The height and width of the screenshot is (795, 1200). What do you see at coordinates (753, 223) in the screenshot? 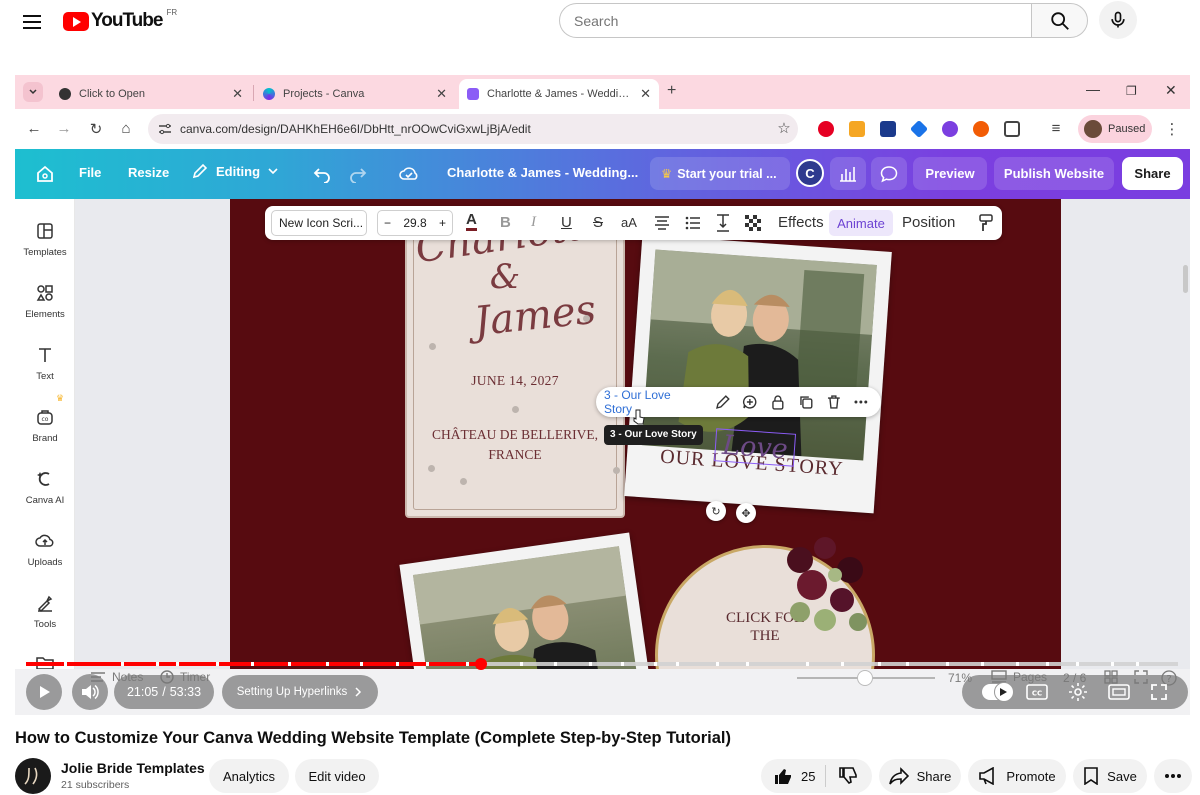
I see `transparency-icon` at bounding box center [753, 223].